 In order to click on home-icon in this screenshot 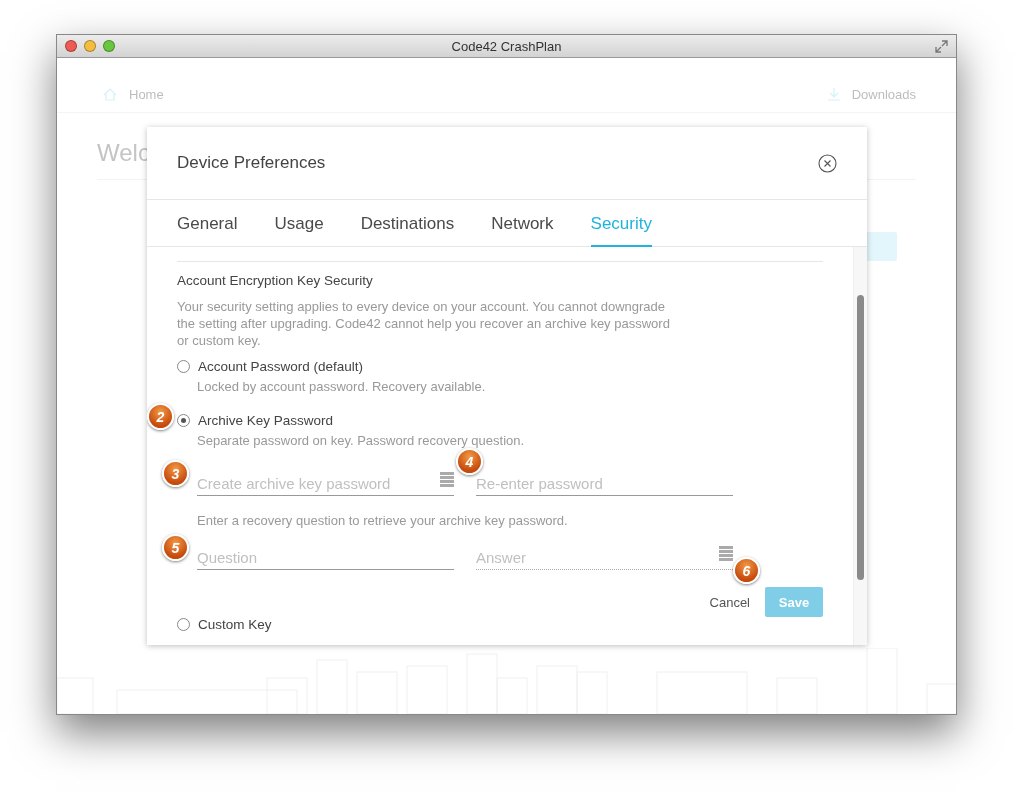, I will do `click(110, 94)`.